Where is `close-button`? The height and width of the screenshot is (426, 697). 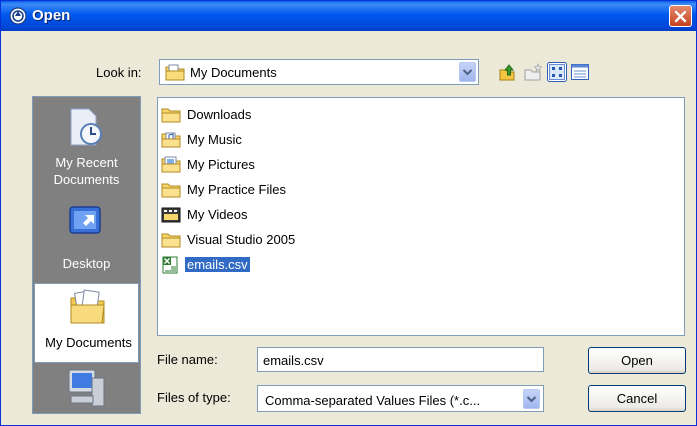
close-button is located at coordinates (680, 16).